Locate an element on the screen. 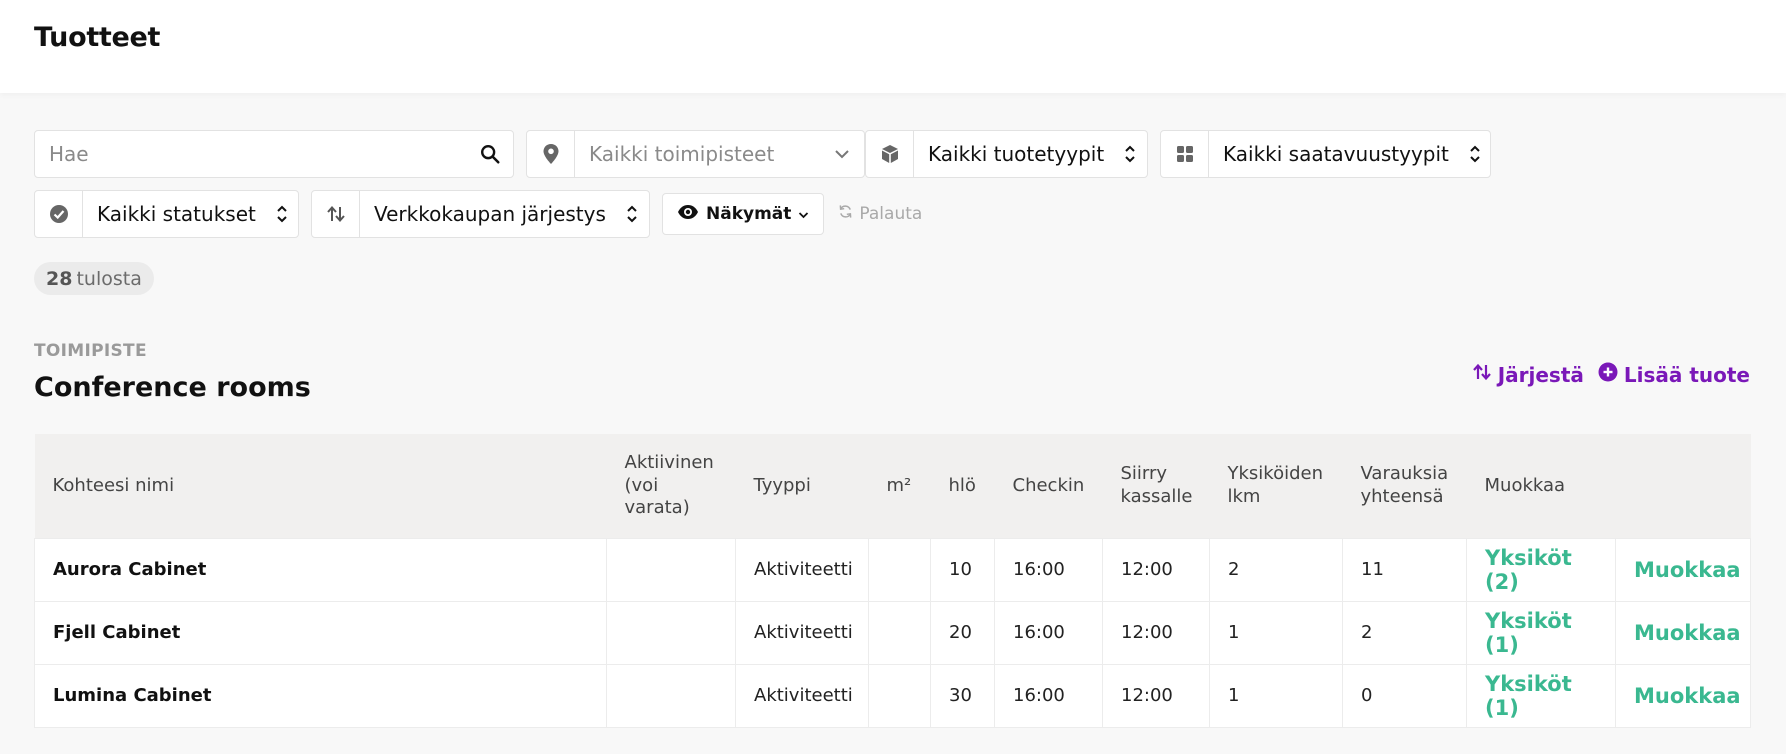 Image resolution: width=1786 pixels, height=754 pixels. location-select: Kaikki toimipisteet is located at coordinates (695, 154).